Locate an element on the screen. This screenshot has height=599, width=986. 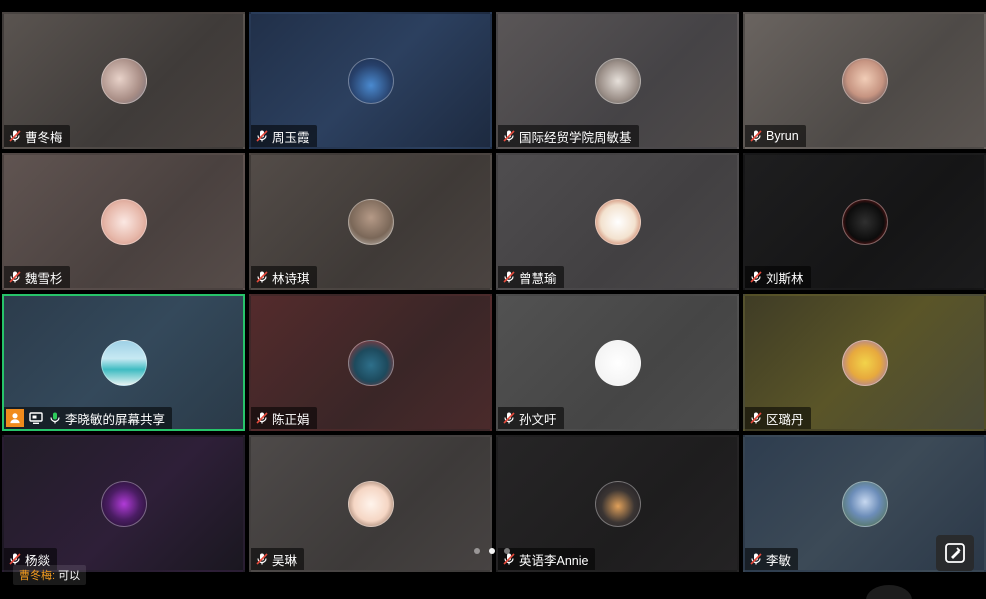
participant-nameplate: 英语李Annie is located at coordinates (547, 559).